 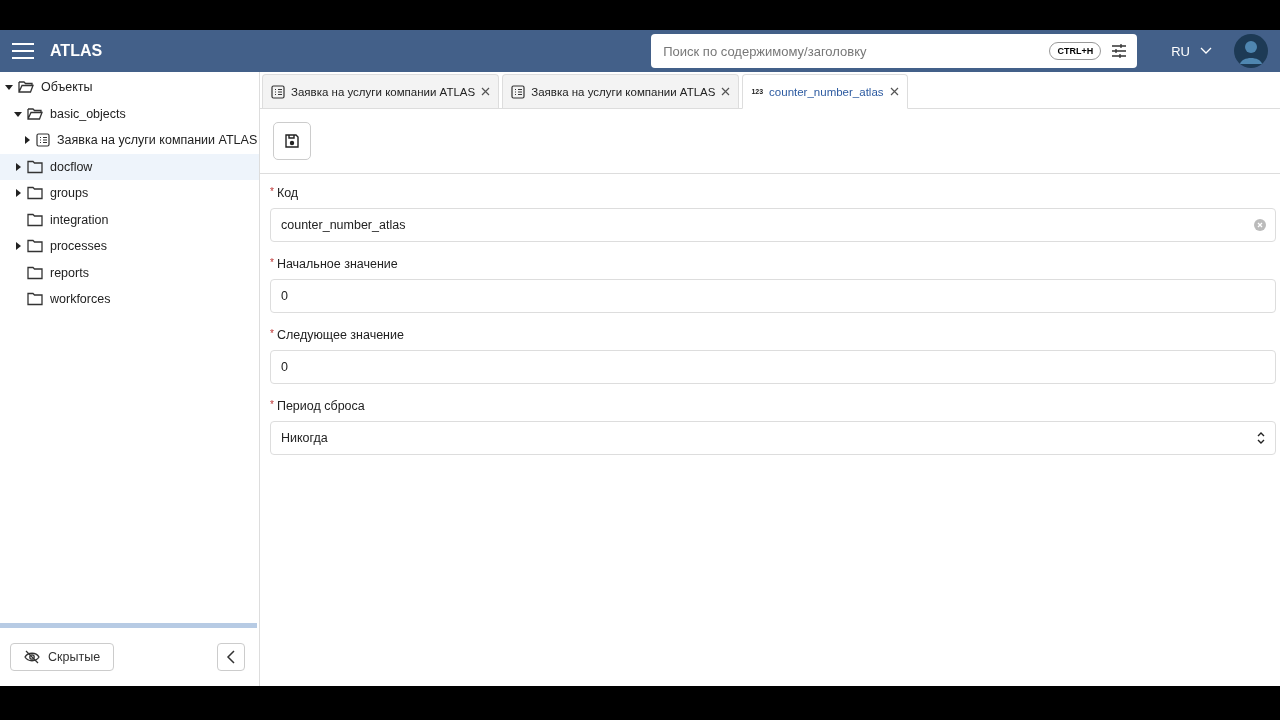 I want to click on tree-item: groups, so click(x=129, y=193).